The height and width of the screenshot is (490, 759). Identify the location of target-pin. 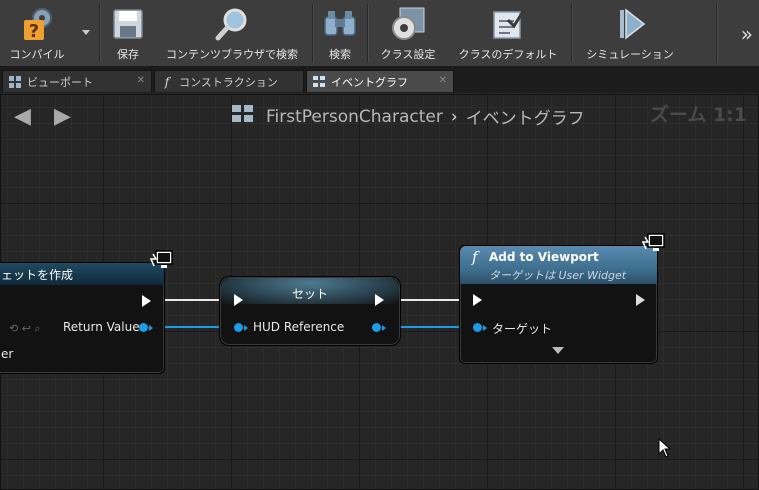
(477, 327).